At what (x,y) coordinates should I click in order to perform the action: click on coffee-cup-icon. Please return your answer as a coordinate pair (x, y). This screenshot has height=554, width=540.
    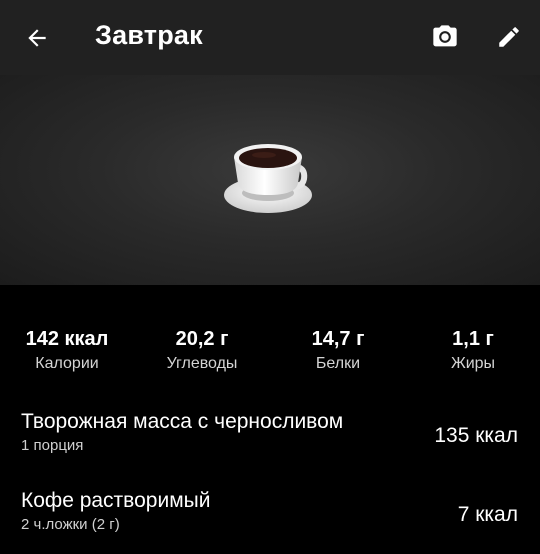
    Looking at the image, I should click on (268, 178).